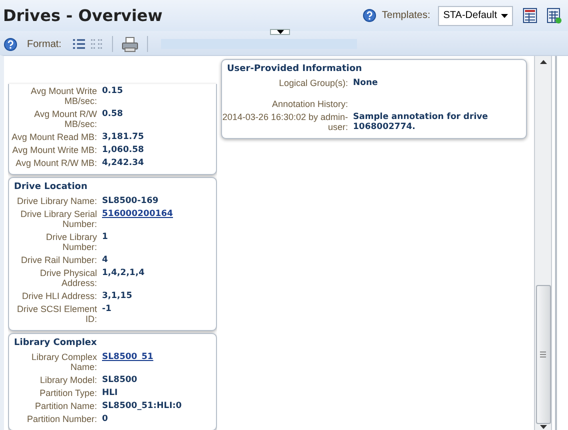  What do you see at coordinates (124, 274) in the screenshot?
I see `field-value: 1,4,2,1,4` at bounding box center [124, 274].